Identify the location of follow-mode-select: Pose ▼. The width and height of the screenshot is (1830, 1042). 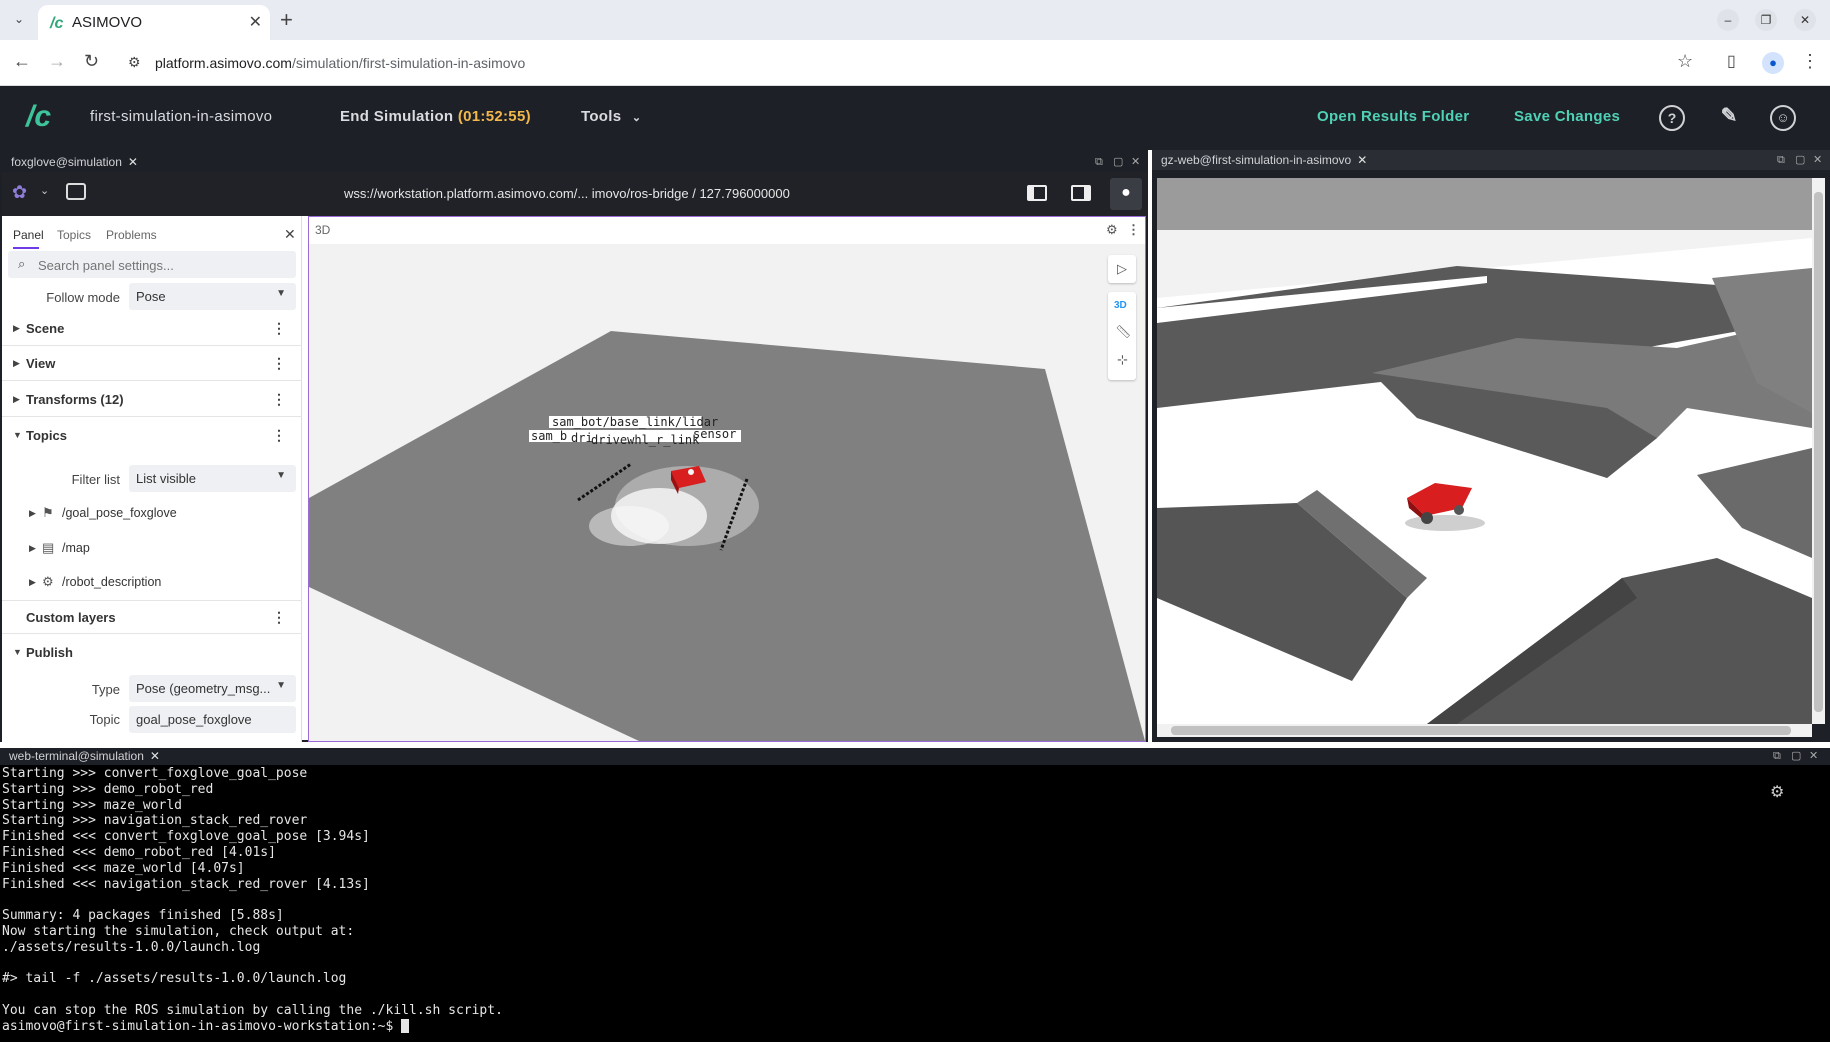
(212, 296).